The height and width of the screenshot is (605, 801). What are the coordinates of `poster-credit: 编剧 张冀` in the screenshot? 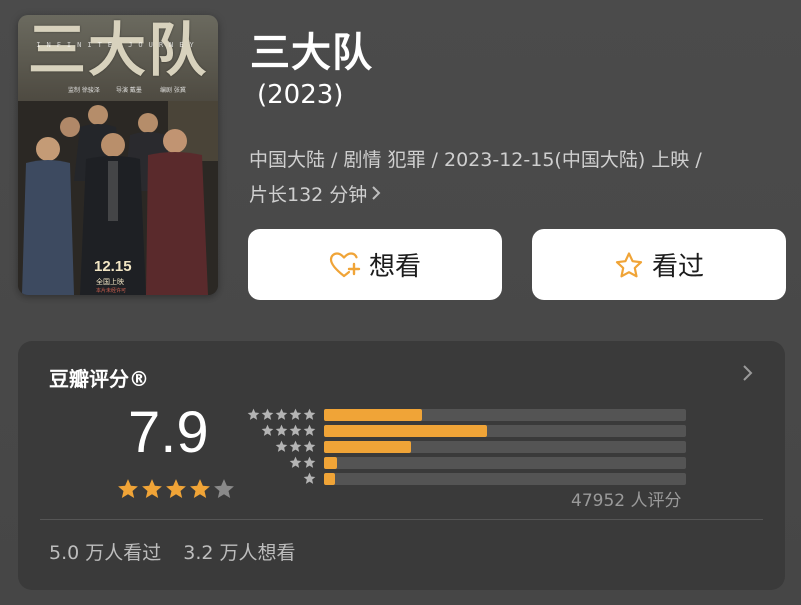 It's located at (173, 90).